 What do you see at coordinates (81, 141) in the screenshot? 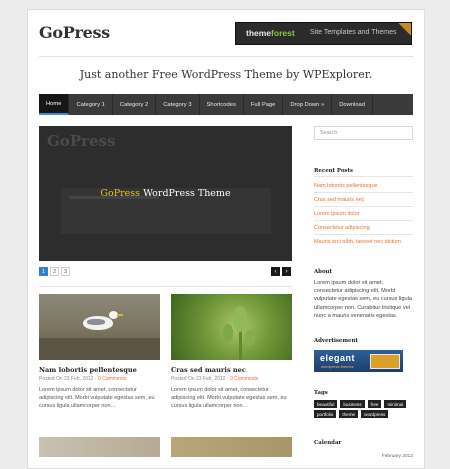
I see `slider-background-logo: GoPress` at bounding box center [81, 141].